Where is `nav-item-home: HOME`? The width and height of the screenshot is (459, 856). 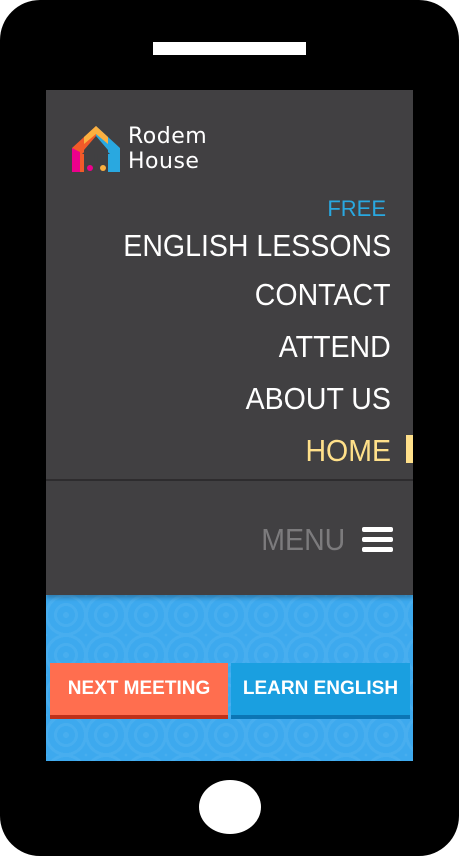
nav-item-home: HOME is located at coordinates (348, 451).